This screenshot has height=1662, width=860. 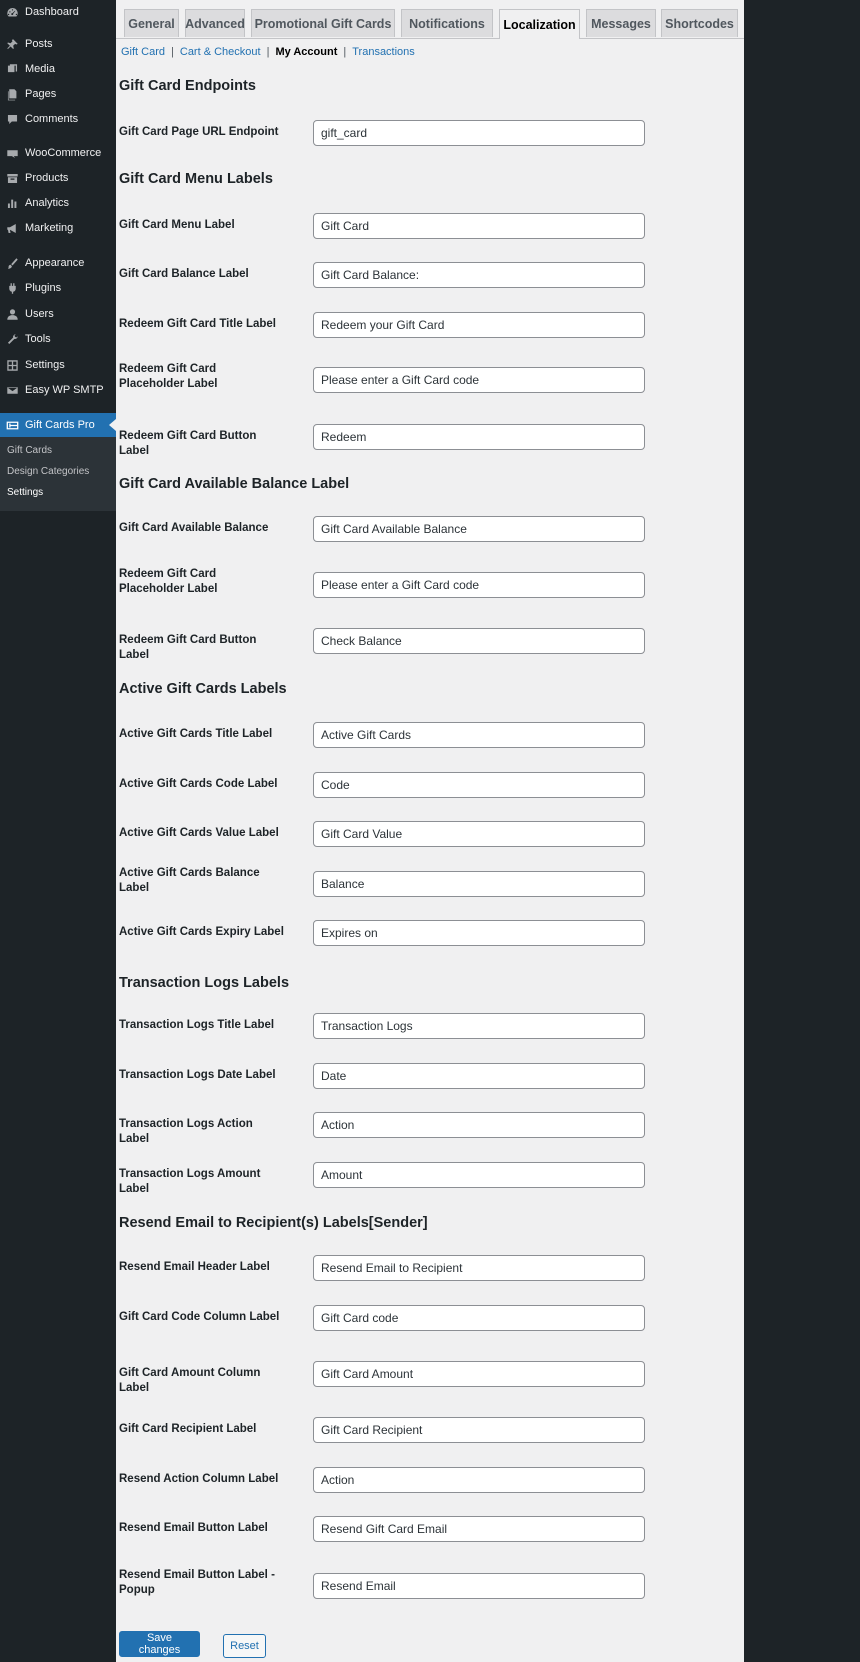 What do you see at coordinates (194, 528) in the screenshot?
I see `field-label: Gift Card Available Balance` at bounding box center [194, 528].